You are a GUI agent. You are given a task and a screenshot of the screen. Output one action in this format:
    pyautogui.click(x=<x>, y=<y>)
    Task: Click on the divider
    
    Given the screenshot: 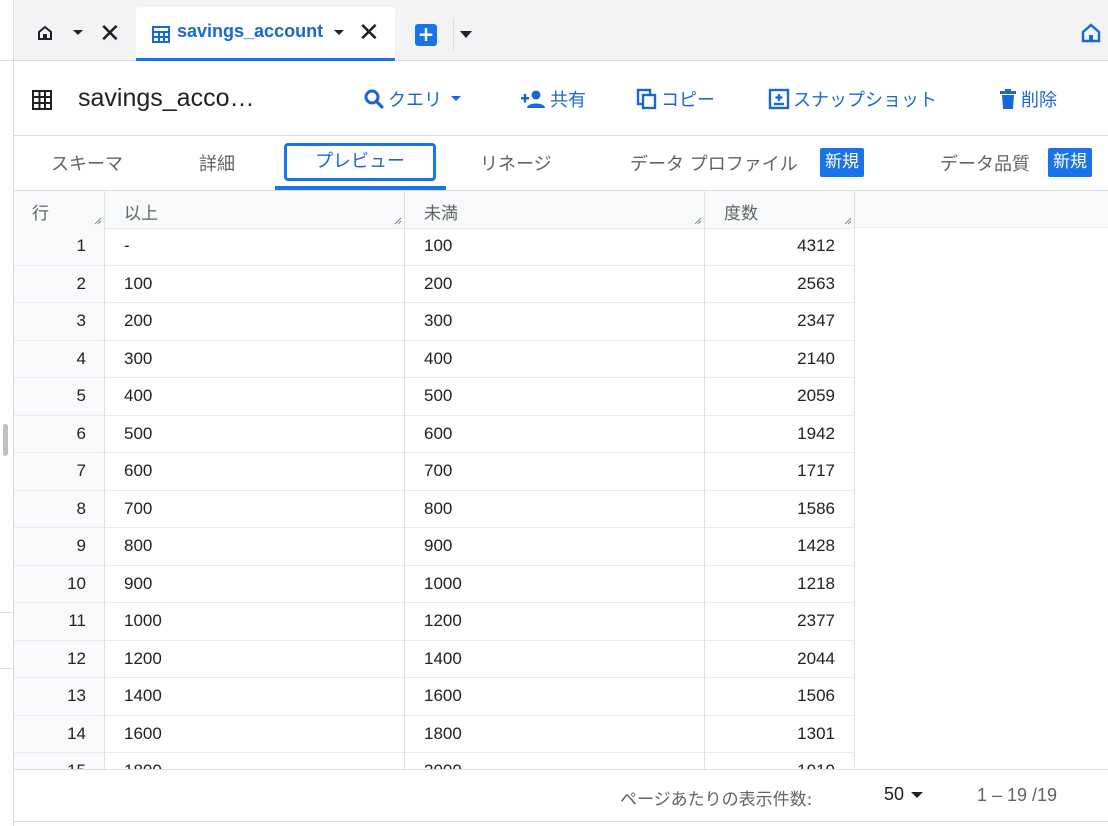 What is the action you would take?
    pyautogui.click(x=453, y=34)
    